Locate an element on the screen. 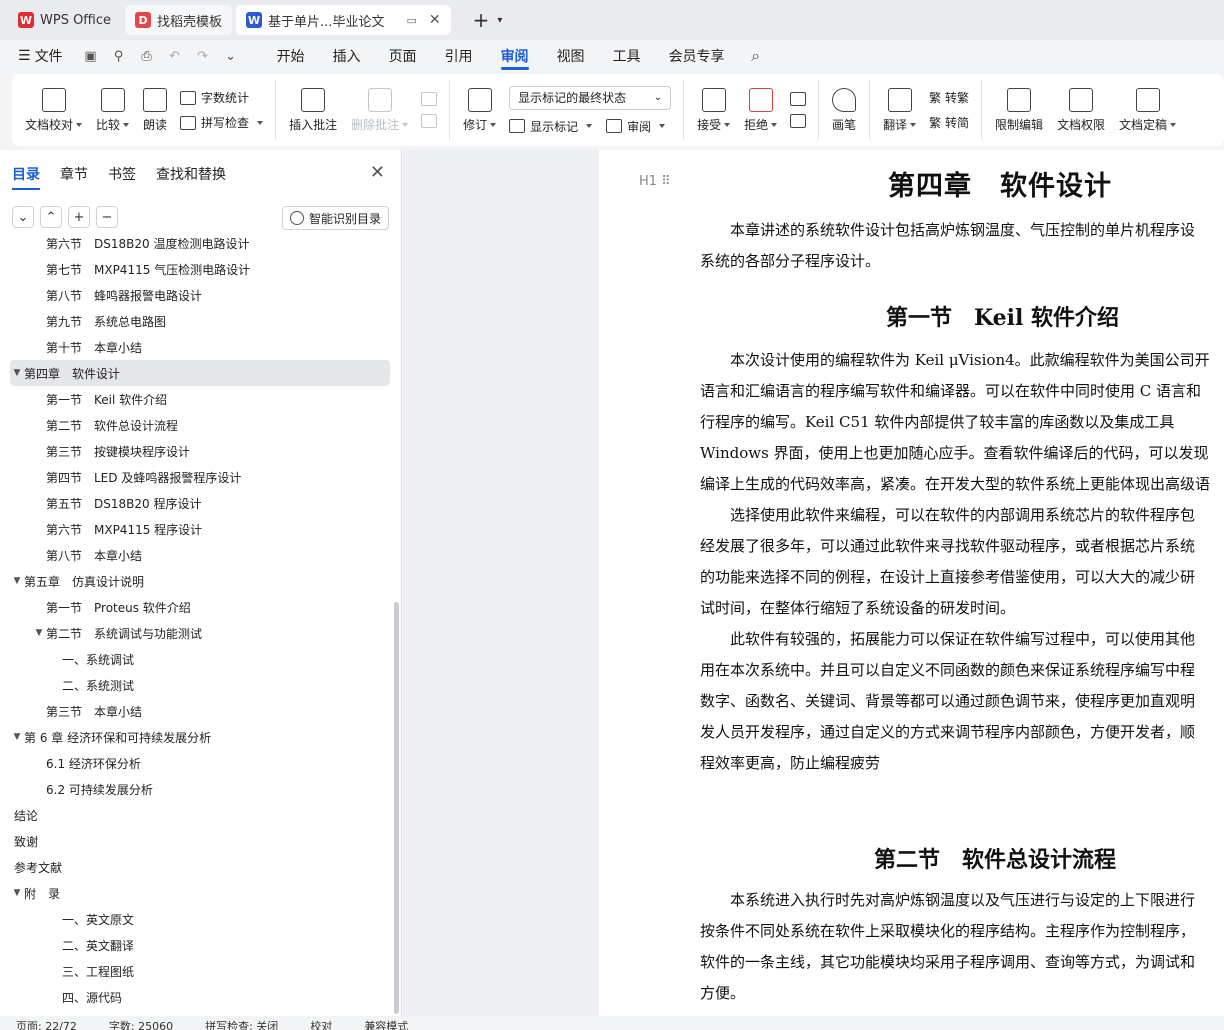 The image size is (1224, 1030). to-simplified-button: 繁 转简 is located at coordinates (949, 122).